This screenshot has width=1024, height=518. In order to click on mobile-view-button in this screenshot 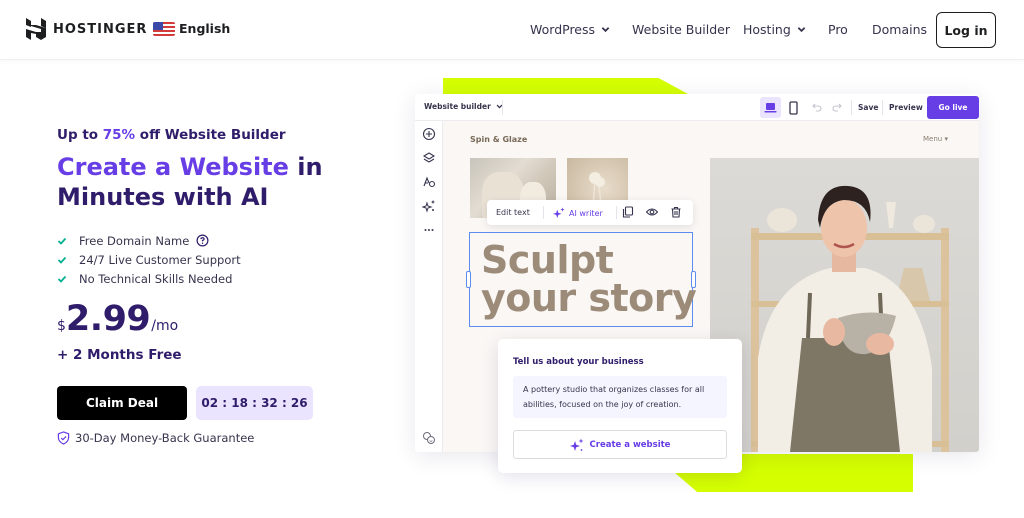, I will do `click(793, 107)`.